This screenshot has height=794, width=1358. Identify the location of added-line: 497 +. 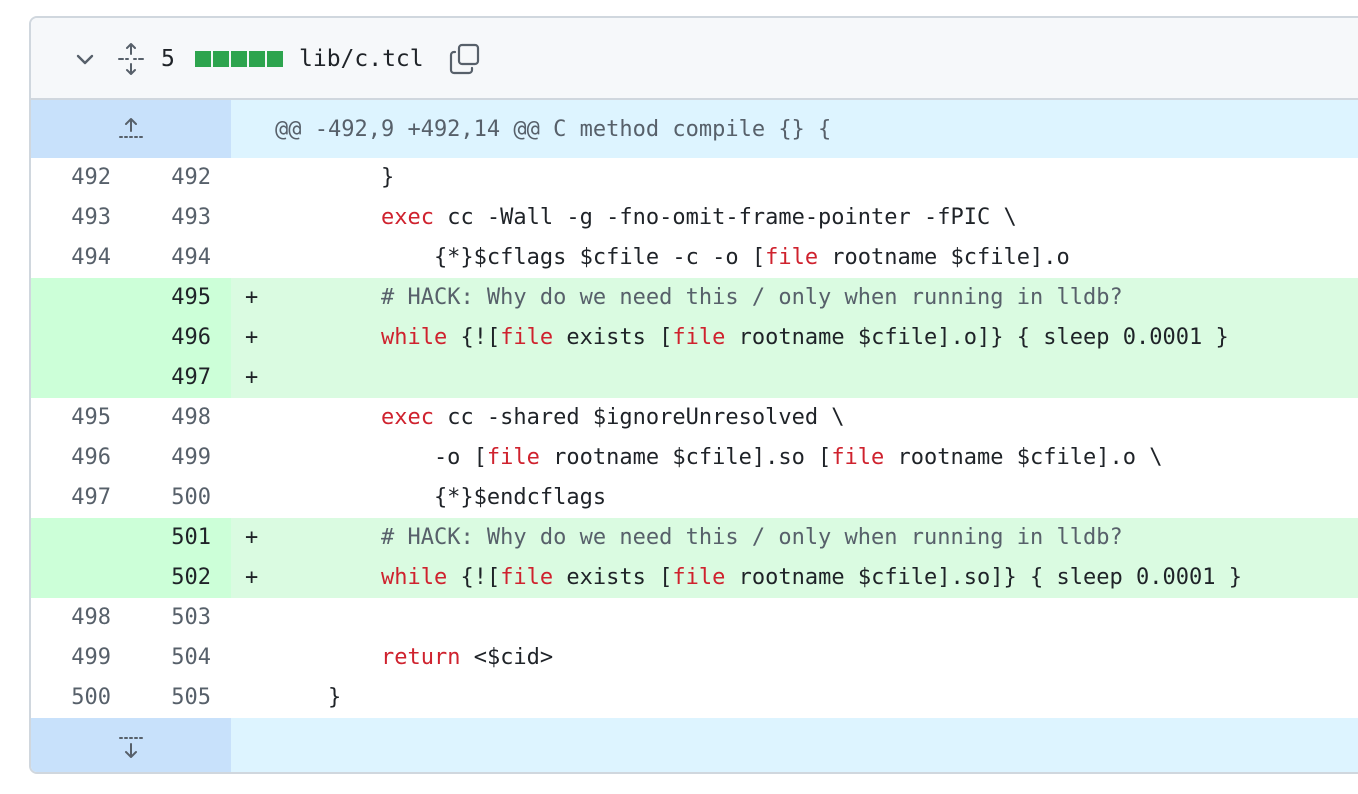
(694, 378).